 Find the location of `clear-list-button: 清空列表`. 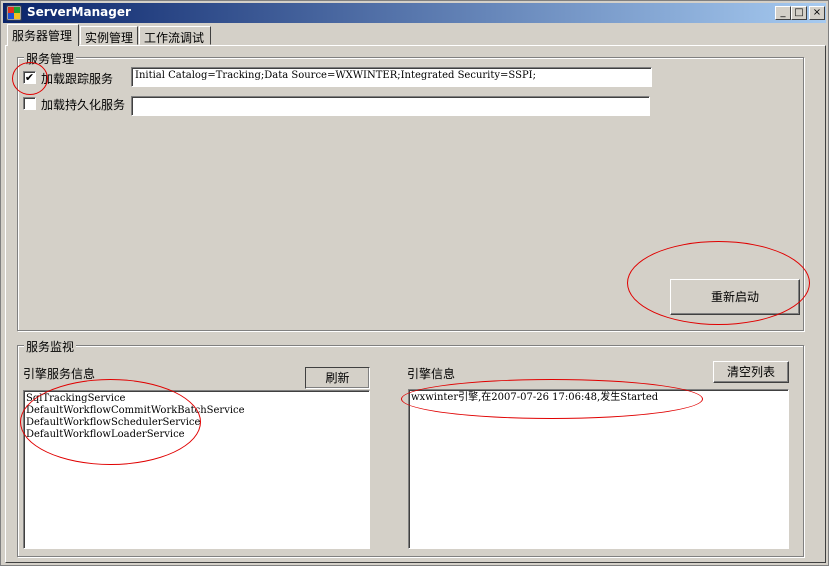

clear-list-button: 清空列表 is located at coordinates (751, 372).